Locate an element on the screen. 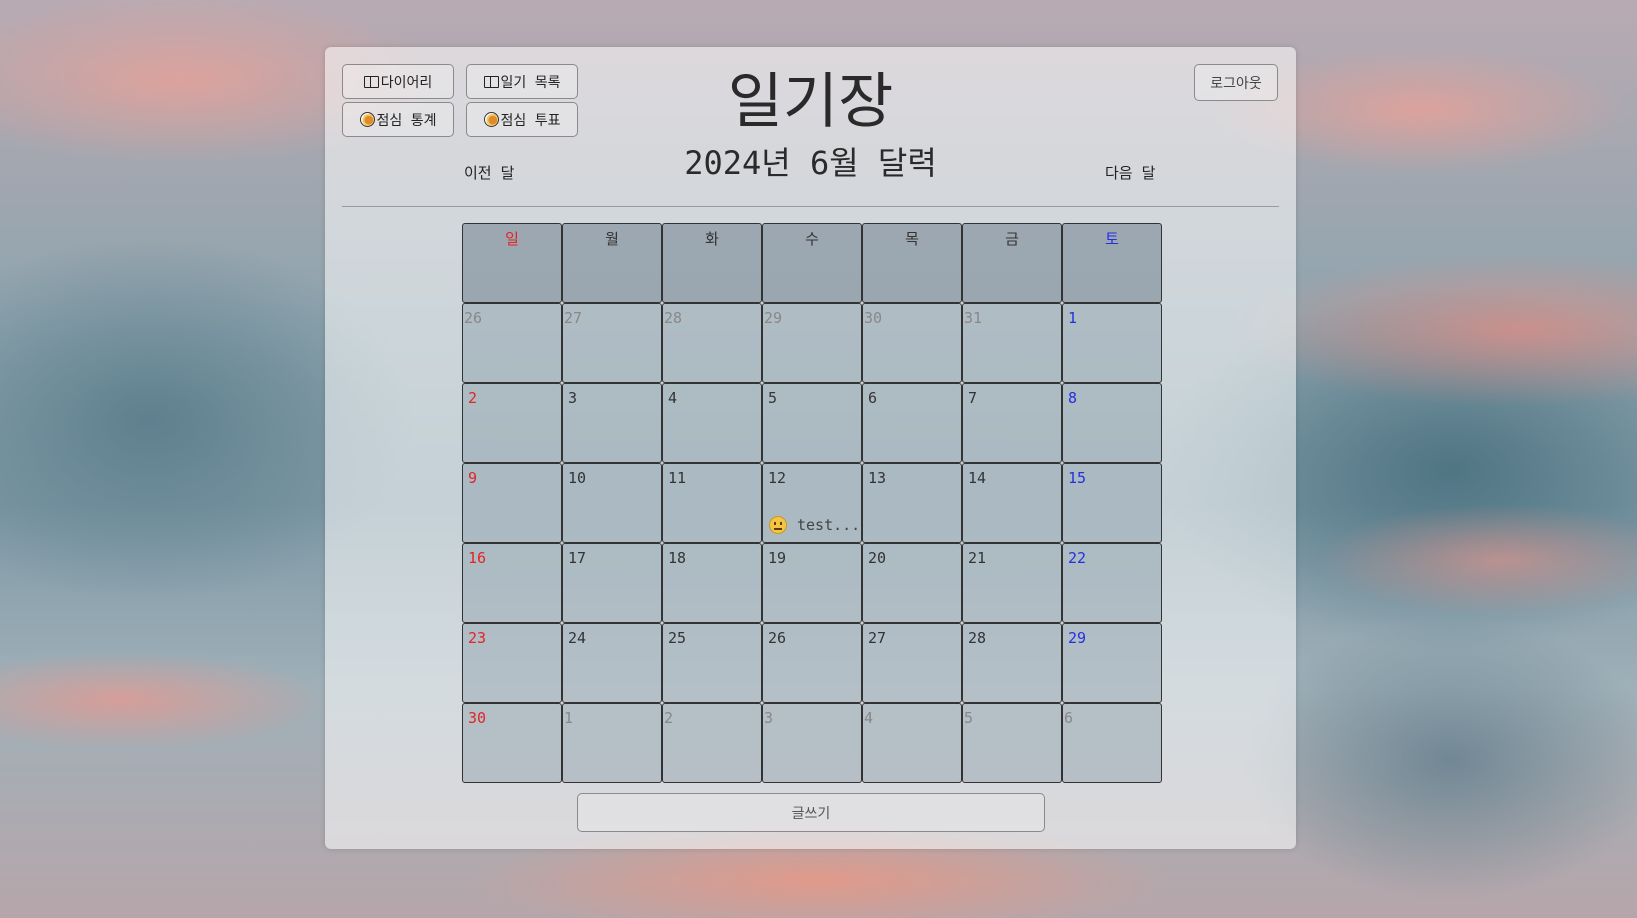 The image size is (1637, 918). day-cell: 18 is located at coordinates (712, 583).